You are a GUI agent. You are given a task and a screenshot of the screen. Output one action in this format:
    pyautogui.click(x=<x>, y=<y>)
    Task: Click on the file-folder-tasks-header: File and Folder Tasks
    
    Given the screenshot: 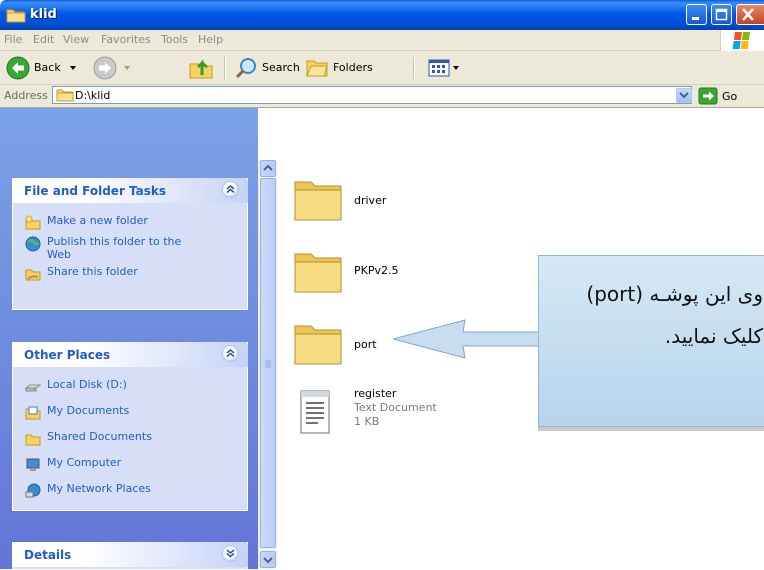 What is the action you would take?
    pyautogui.click(x=130, y=190)
    